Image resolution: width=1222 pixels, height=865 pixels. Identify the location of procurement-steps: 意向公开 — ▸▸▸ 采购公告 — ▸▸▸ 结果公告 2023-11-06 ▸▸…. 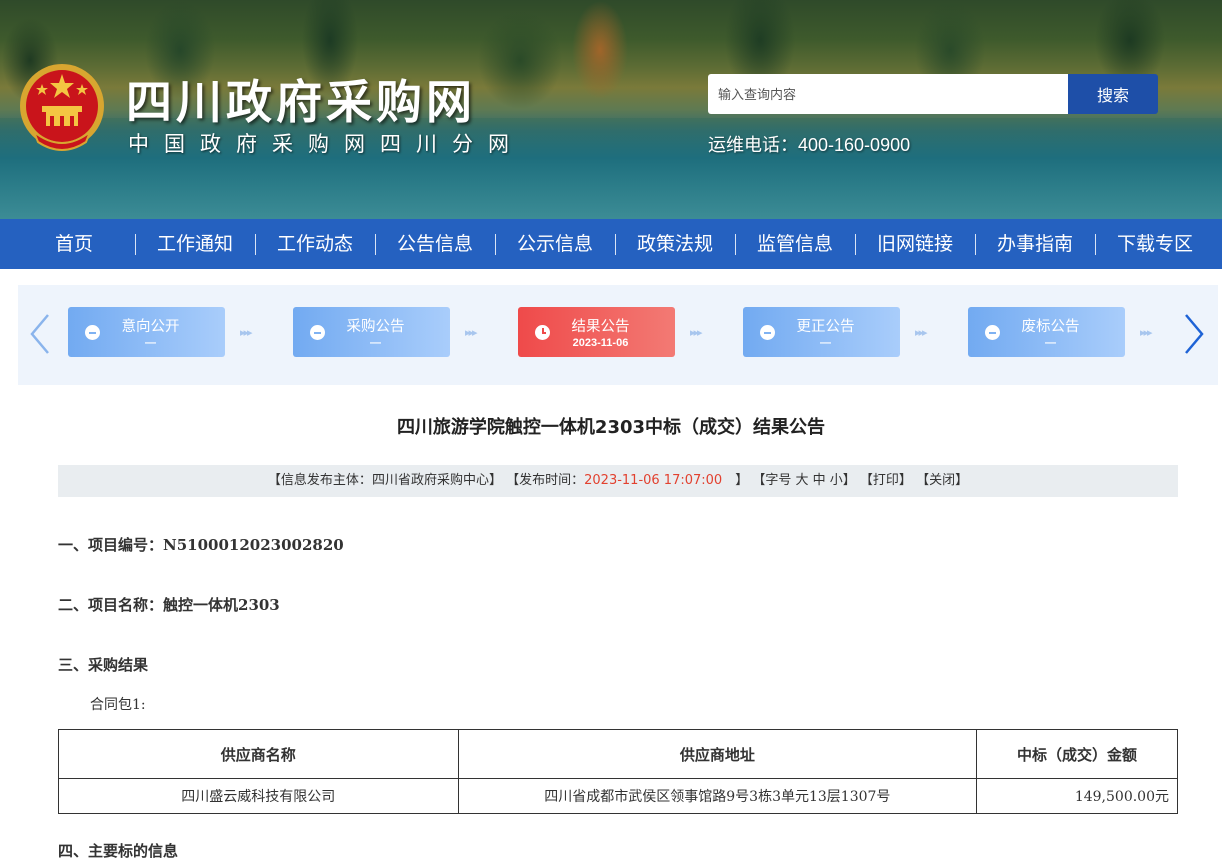
(618, 335).